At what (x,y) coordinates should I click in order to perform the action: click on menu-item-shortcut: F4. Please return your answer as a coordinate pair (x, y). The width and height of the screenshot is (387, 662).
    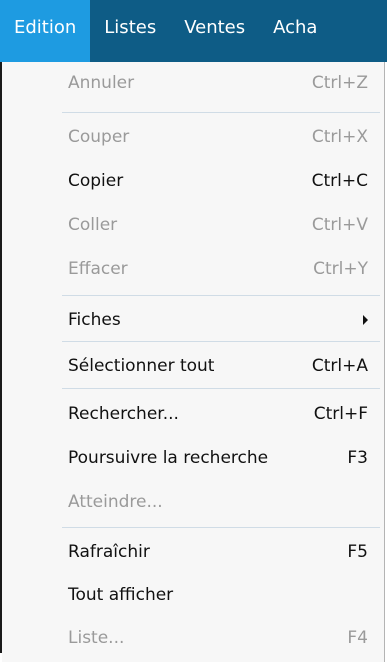
    Looking at the image, I should click on (357, 638).